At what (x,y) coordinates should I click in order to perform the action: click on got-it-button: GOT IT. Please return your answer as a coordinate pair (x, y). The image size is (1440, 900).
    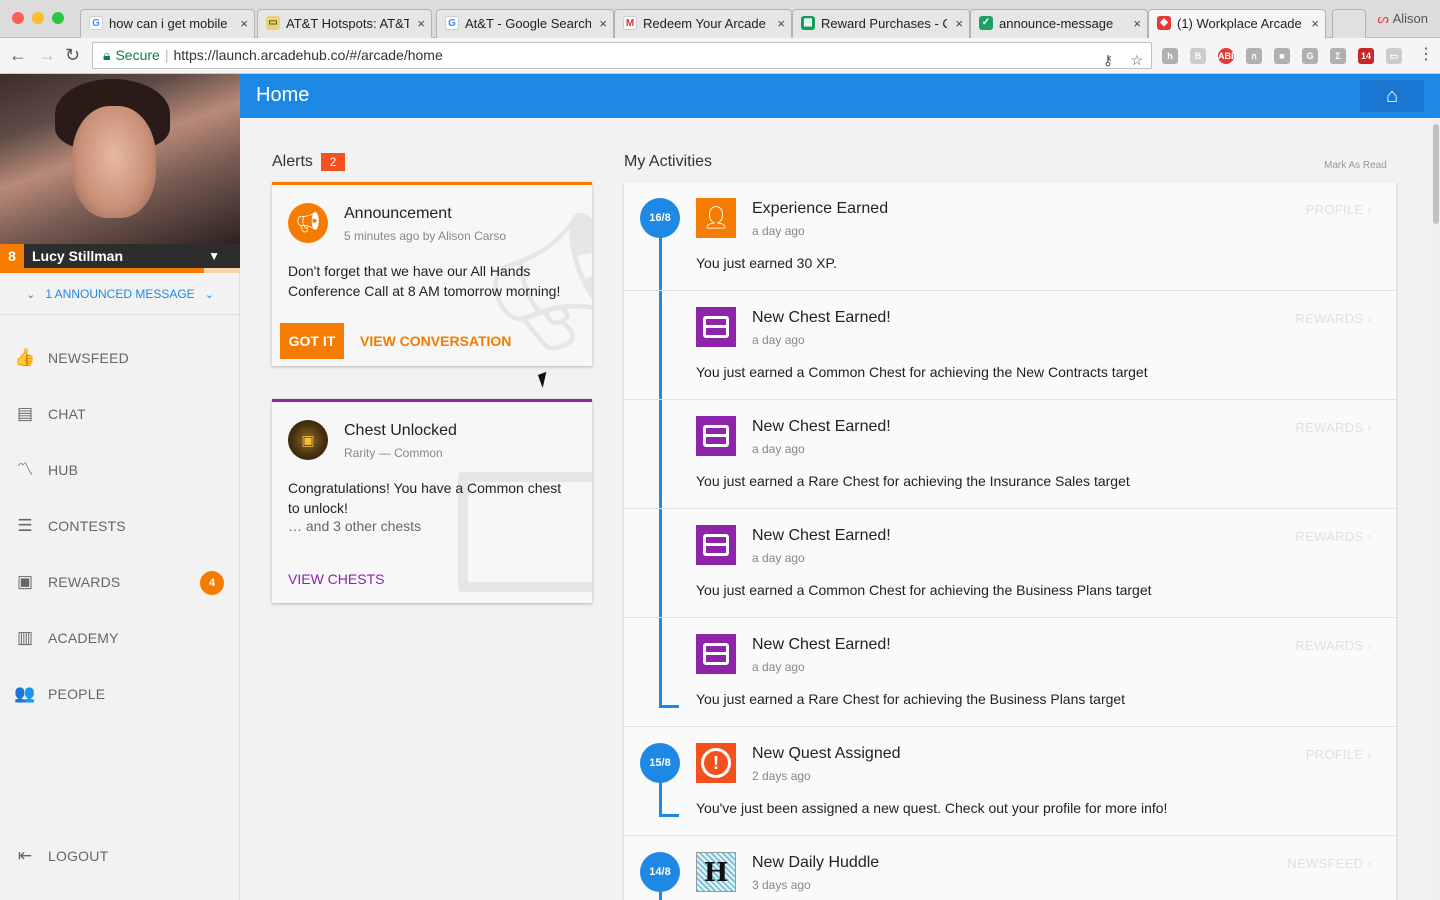
    Looking at the image, I should click on (312, 341).